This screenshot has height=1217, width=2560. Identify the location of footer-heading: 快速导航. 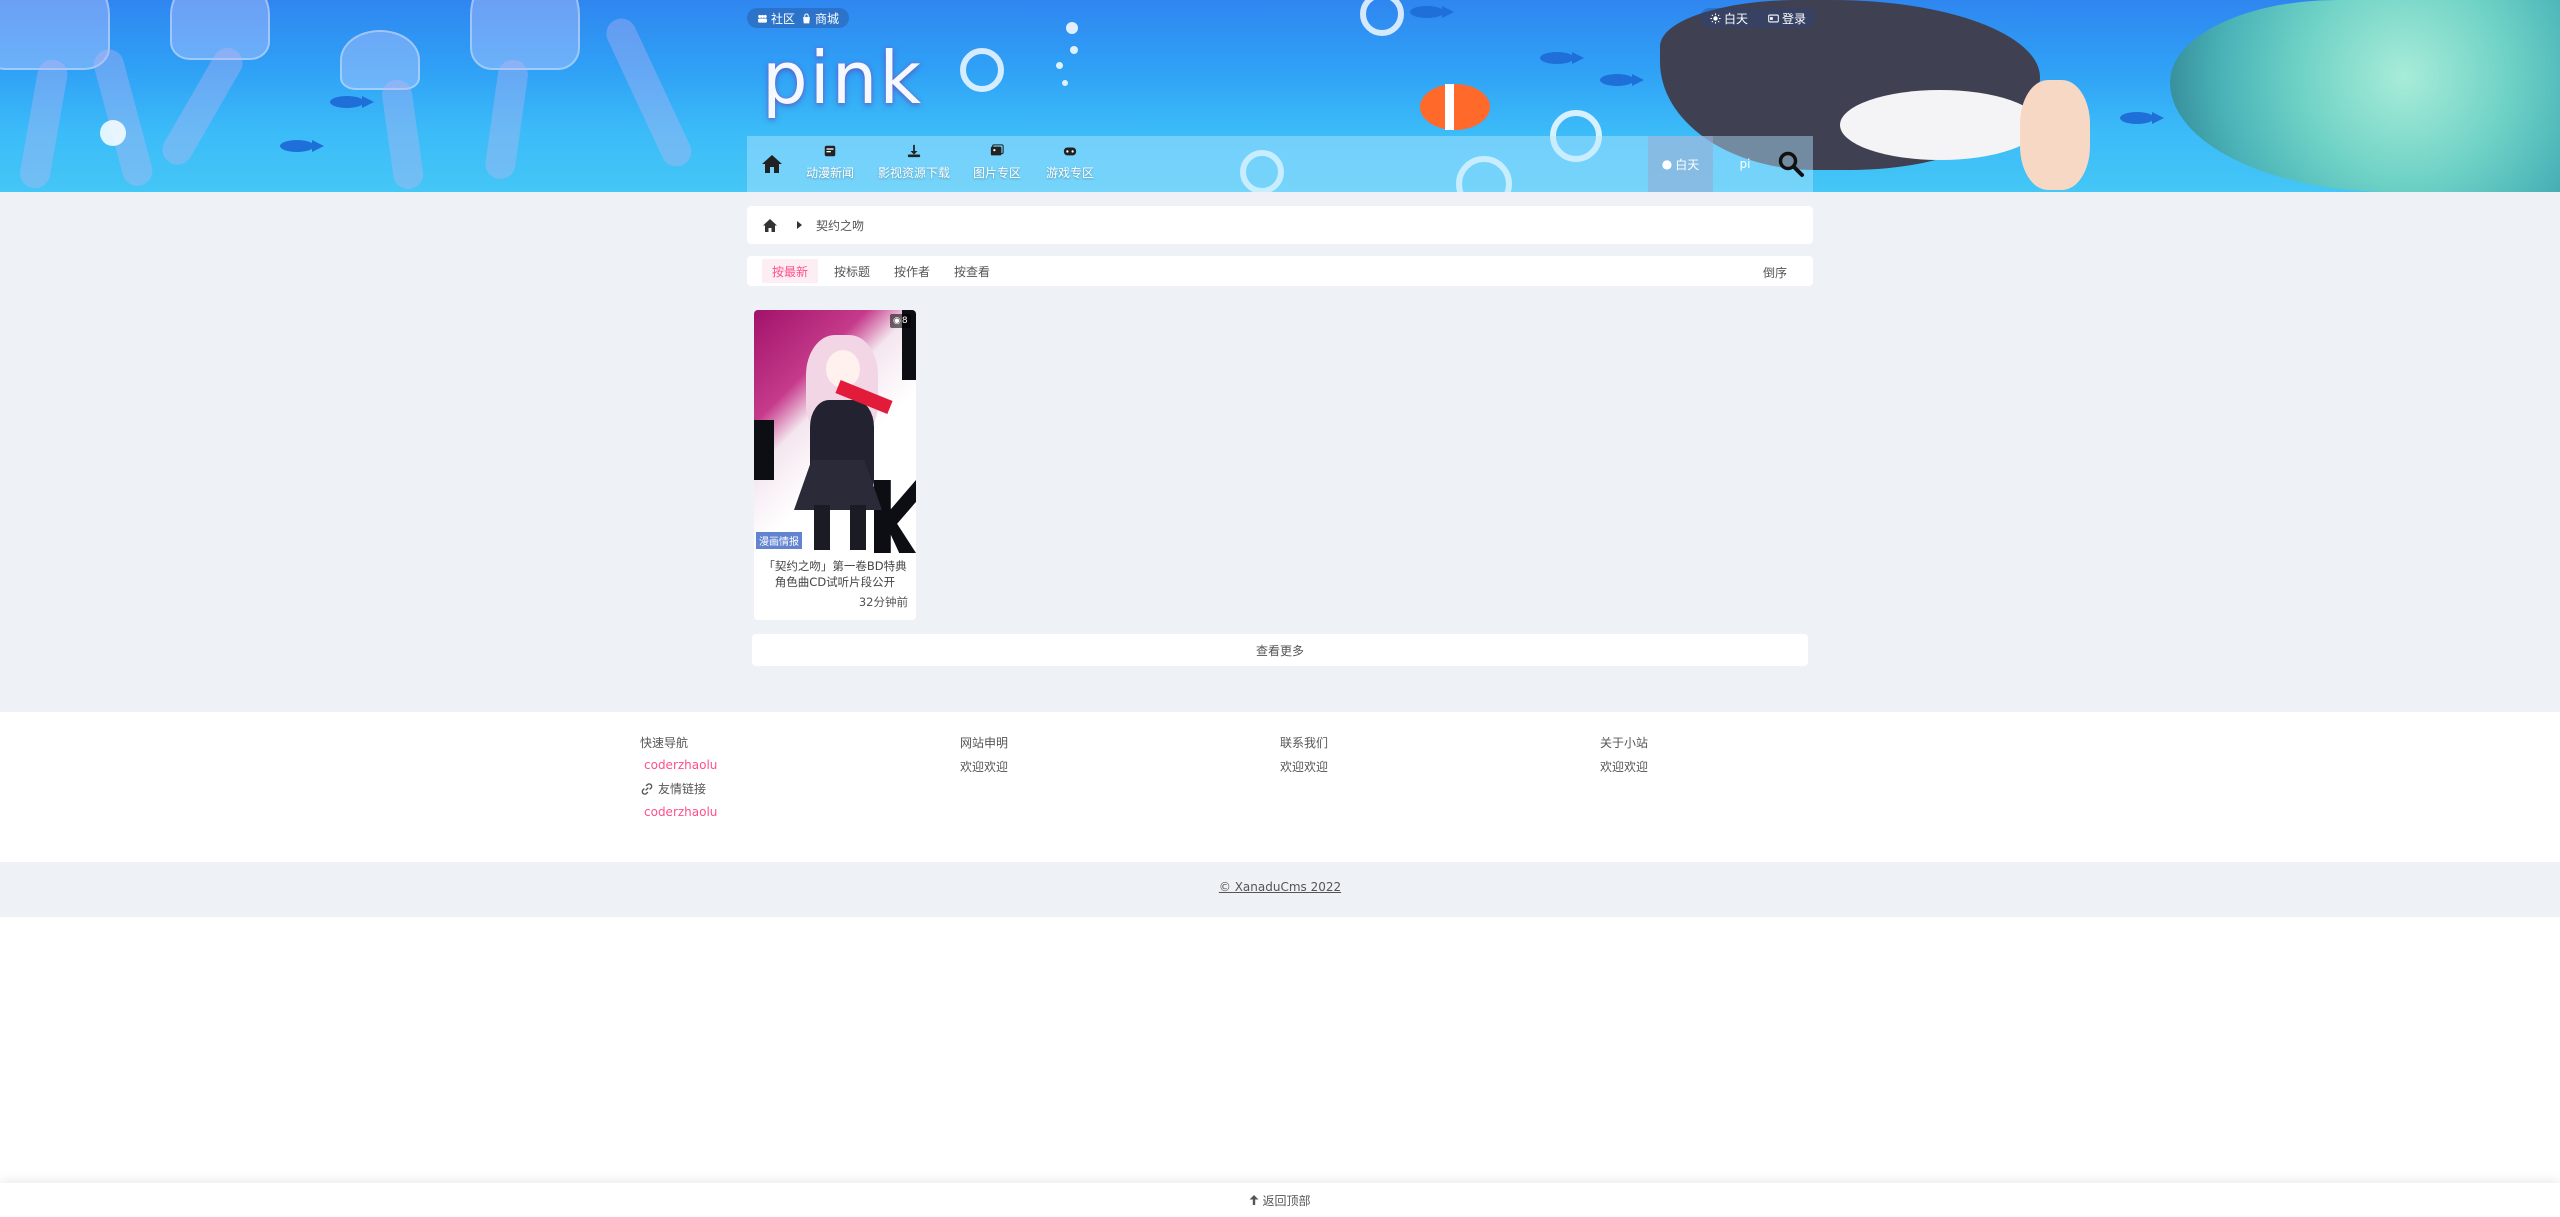
(664, 743).